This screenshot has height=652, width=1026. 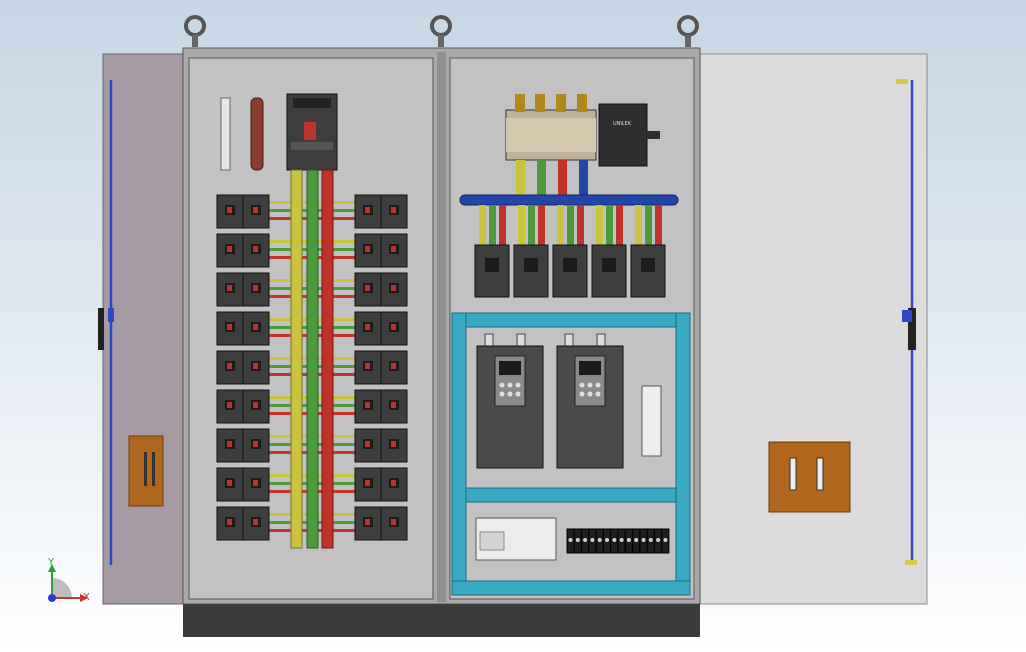 I want to click on auxiliary-module, so click(x=651, y=421).